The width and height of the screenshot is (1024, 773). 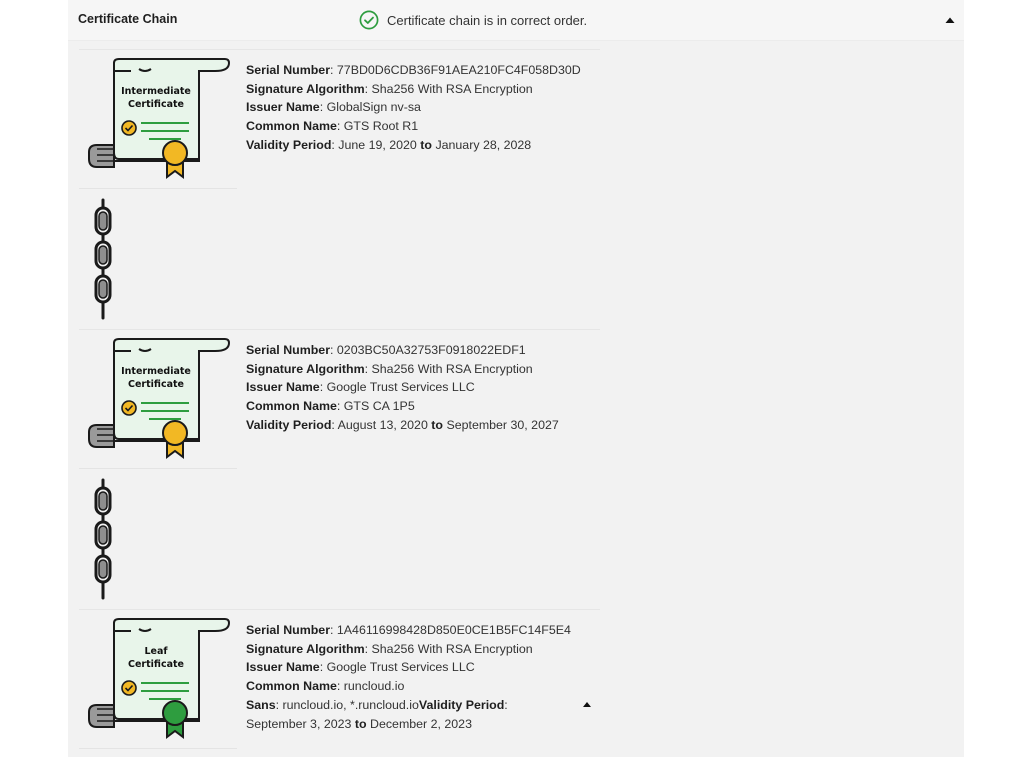 What do you see at coordinates (382, 424) in the screenshot?
I see `valid-from: August 13, 2020` at bounding box center [382, 424].